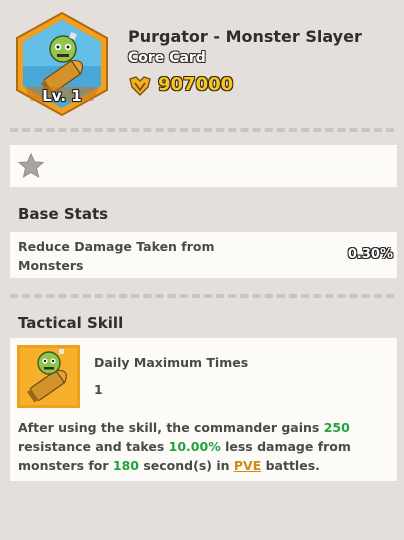 This screenshot has height=540, width=404. Describe the element at coordinates (247, 465) in the screenshot. I see `pve-link: PVE` at that location.